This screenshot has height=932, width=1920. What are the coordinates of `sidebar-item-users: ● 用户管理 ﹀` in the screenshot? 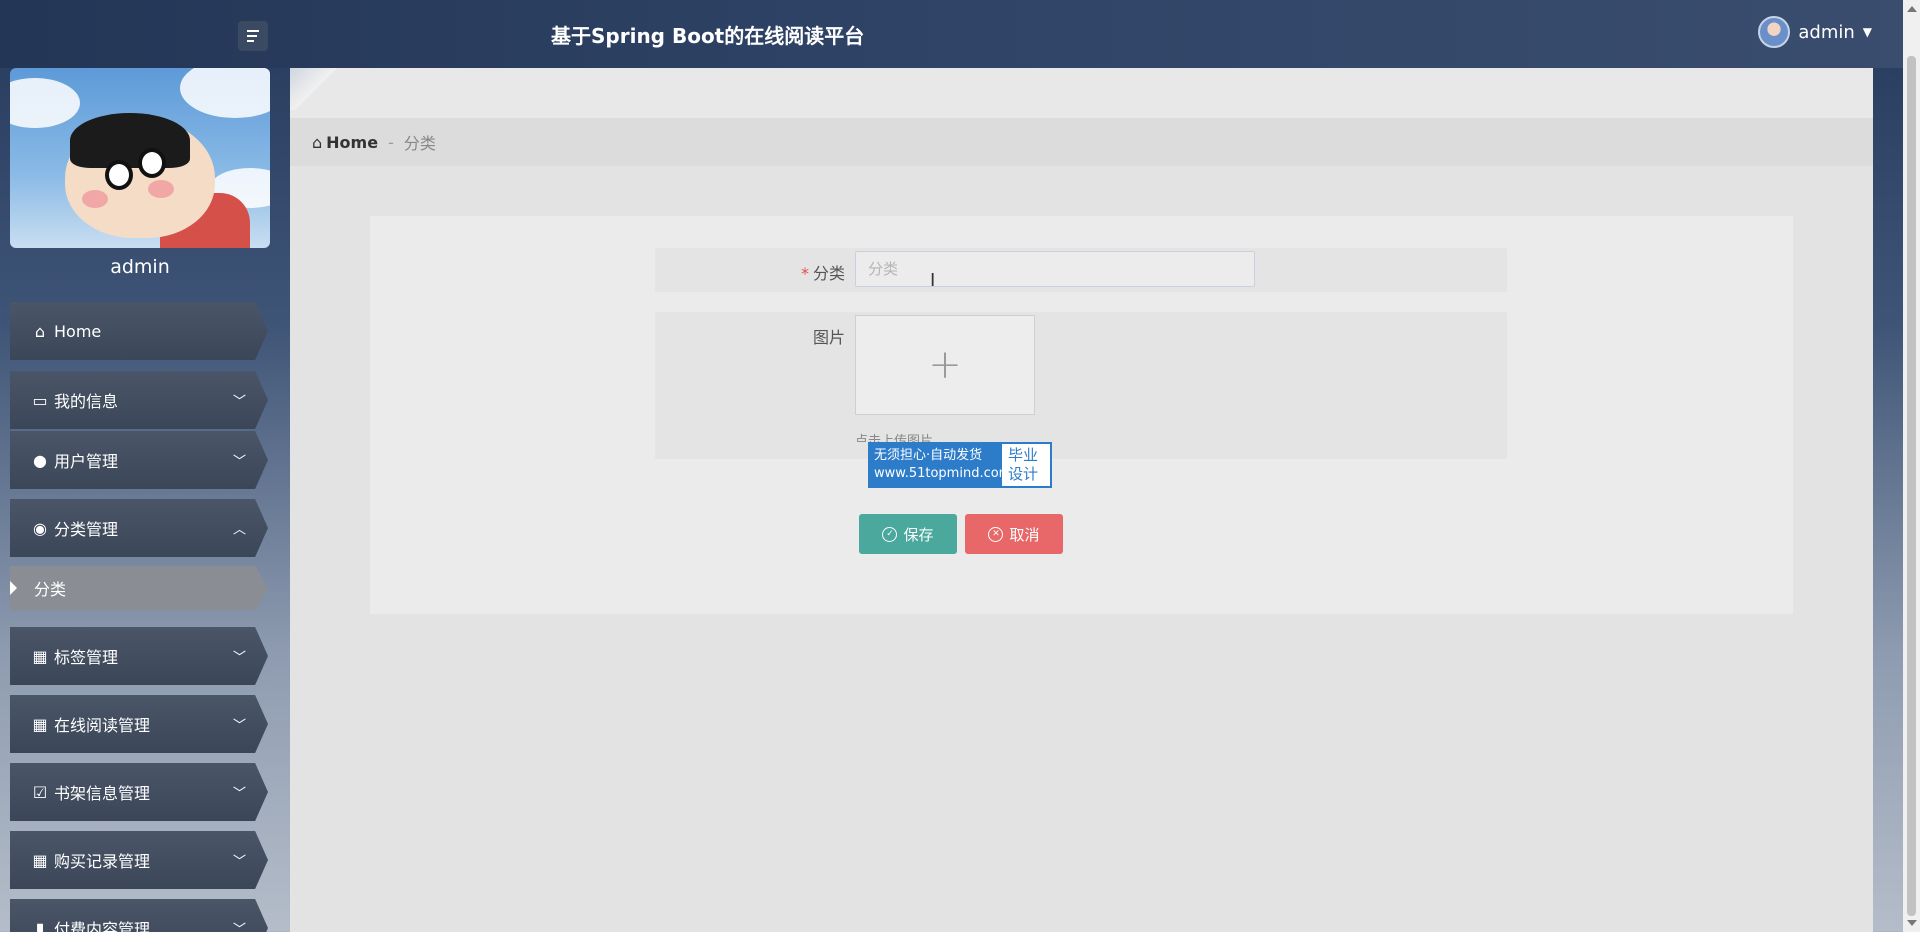 It's located at (139, 460).